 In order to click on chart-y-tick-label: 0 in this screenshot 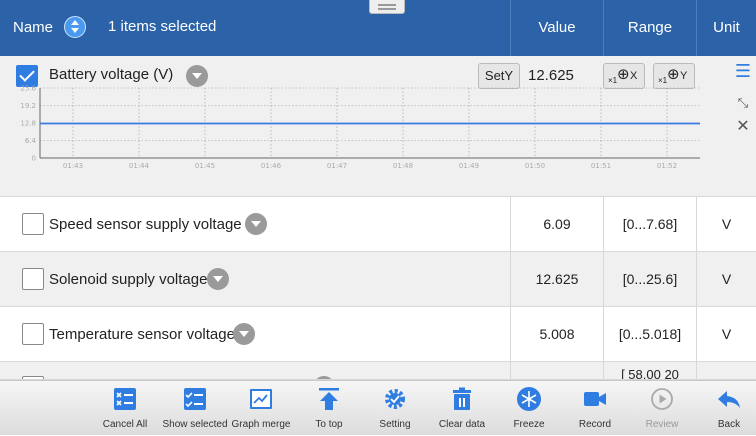, I will do `click(34, 159)`.